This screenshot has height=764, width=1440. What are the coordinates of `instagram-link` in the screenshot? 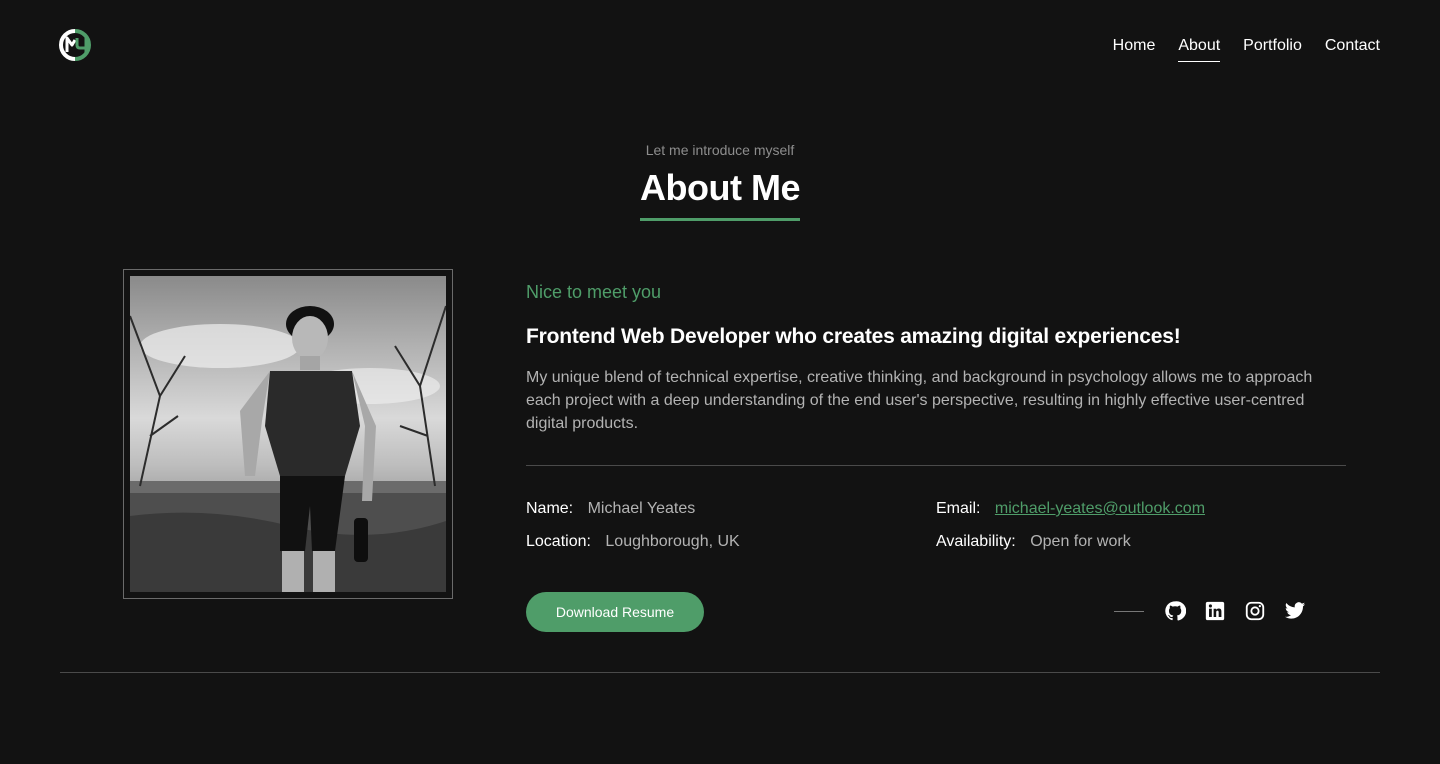 It's located at (1255, 611).